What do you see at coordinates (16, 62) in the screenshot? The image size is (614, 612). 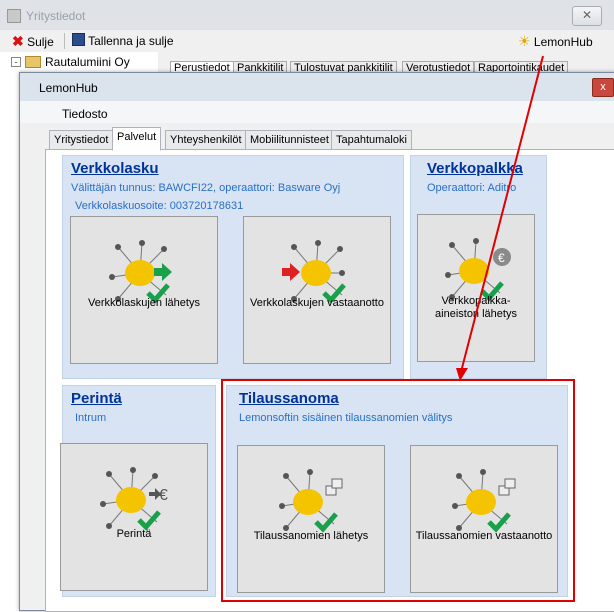 I see `tree-expander: -` at bounding box center [16, 62].